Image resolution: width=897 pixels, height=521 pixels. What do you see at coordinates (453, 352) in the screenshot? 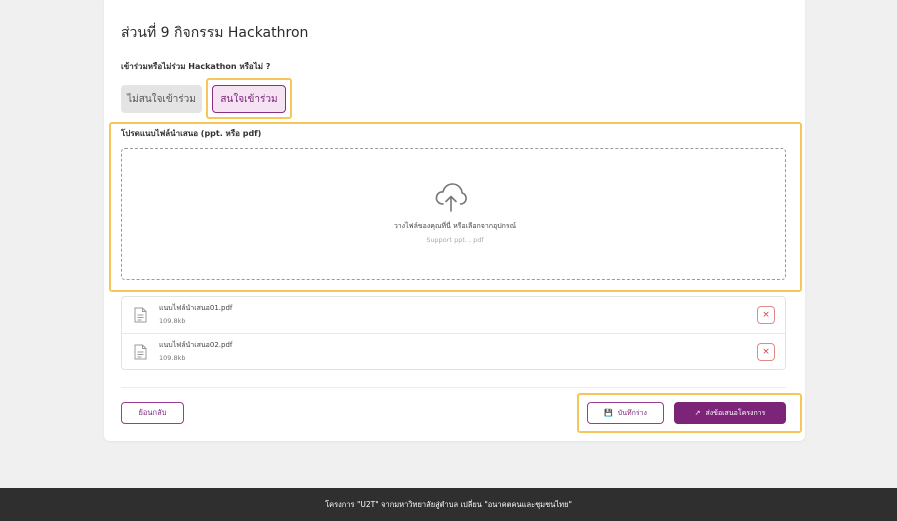
I see `file-row: แนบไฟล์นำเสนอ02.pdf 109.8kb ×` at bounding box center [453, 352].